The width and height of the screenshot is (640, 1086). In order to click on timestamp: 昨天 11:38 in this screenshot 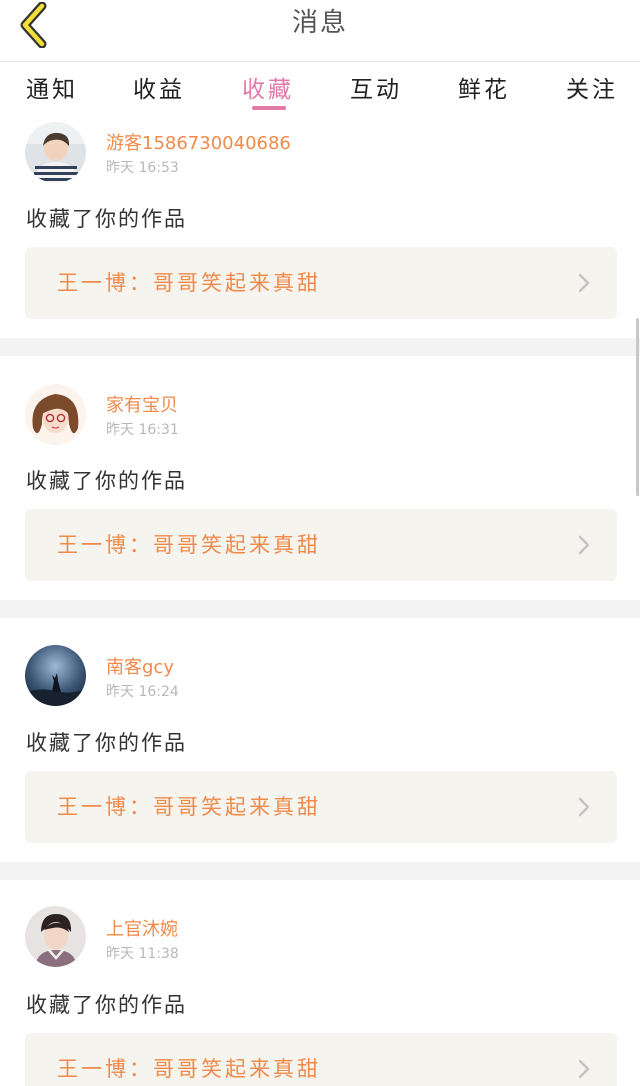, I will do `click(142, 954)`.